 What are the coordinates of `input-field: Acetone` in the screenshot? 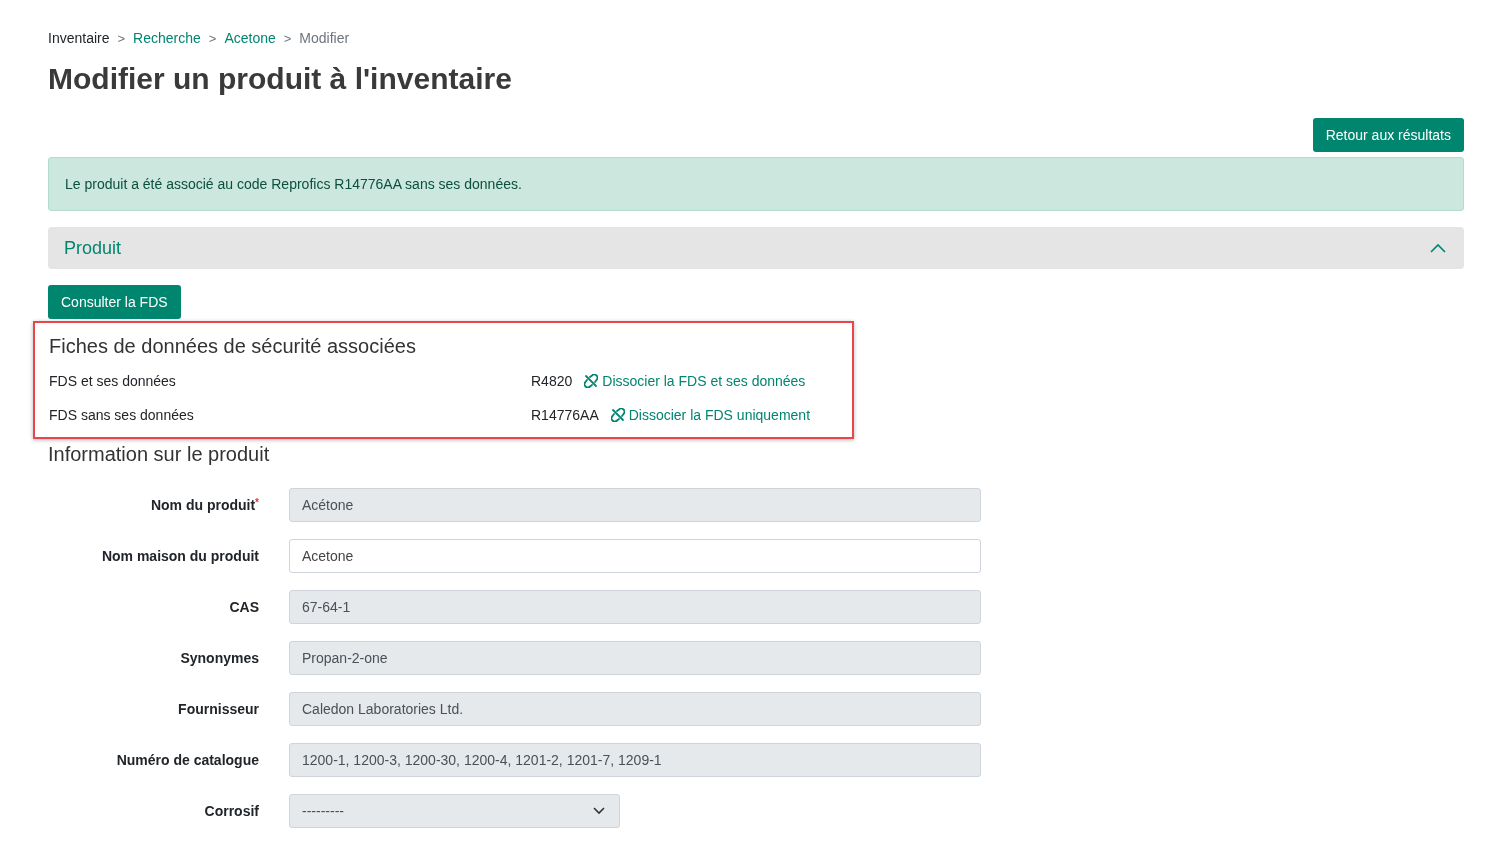 It's located at (635, 556).